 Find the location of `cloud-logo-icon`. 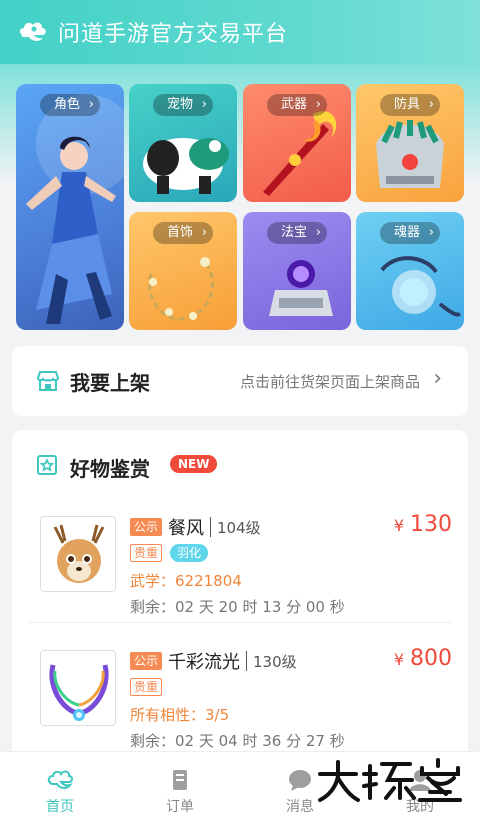

cloud-logo-icon is located at coordinates (32, 31).